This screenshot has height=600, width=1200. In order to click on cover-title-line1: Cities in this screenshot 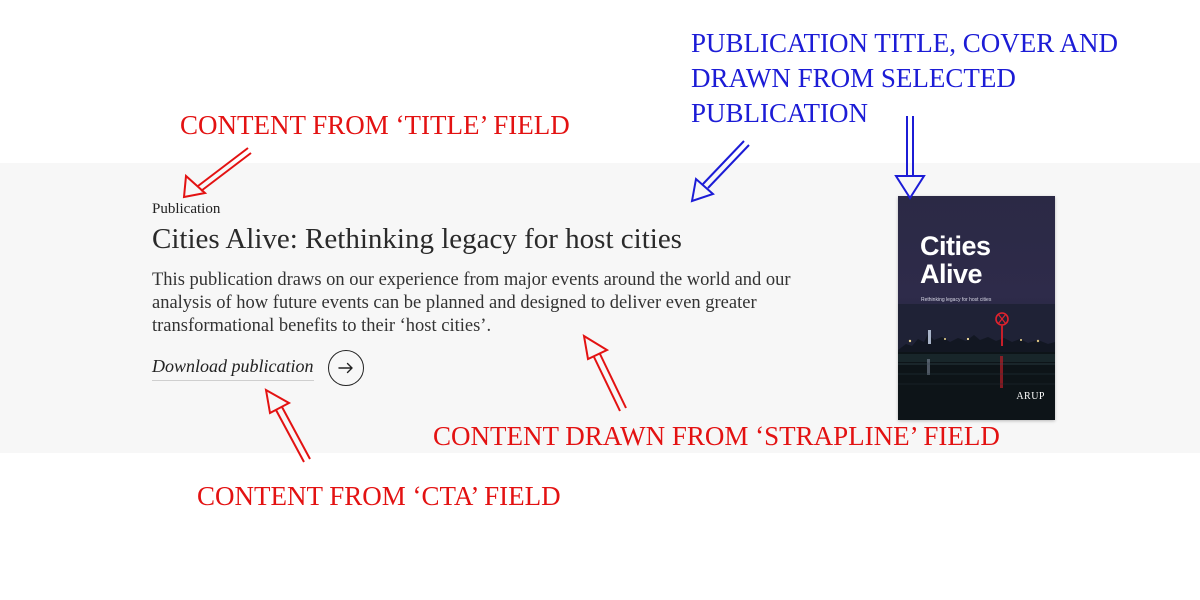, I will do `click(955, 246)`.